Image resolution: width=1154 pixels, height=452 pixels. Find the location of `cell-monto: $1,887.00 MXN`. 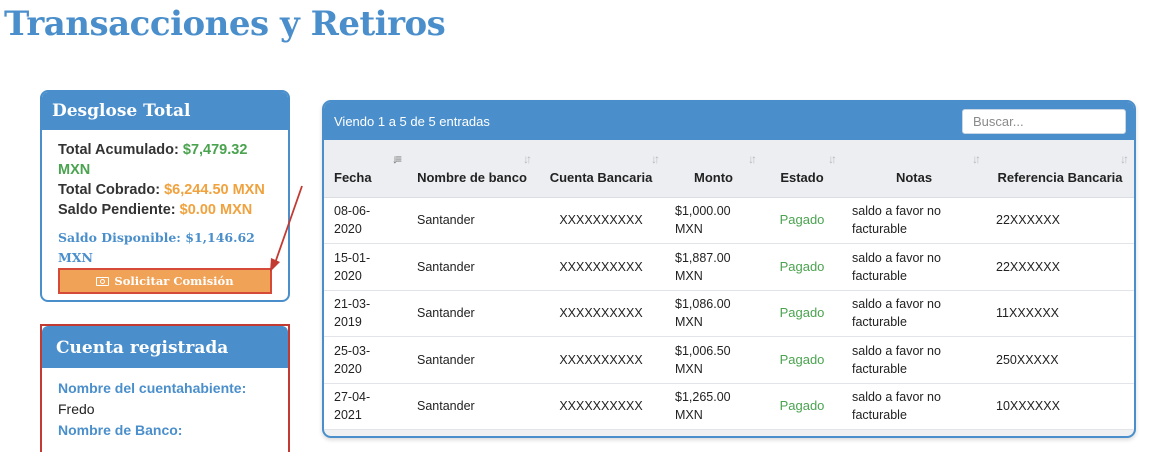

cell-monto: $1,887.00 MXN is located at coordinates (713, 267).